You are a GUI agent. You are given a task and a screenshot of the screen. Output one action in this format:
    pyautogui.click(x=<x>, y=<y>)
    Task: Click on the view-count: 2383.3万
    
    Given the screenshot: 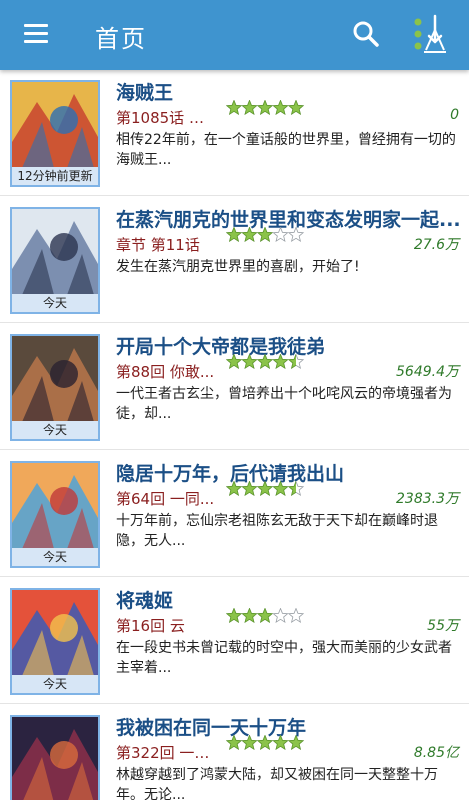 What is the action you would take?
    pyautogui.click(x=427, y=499)
    